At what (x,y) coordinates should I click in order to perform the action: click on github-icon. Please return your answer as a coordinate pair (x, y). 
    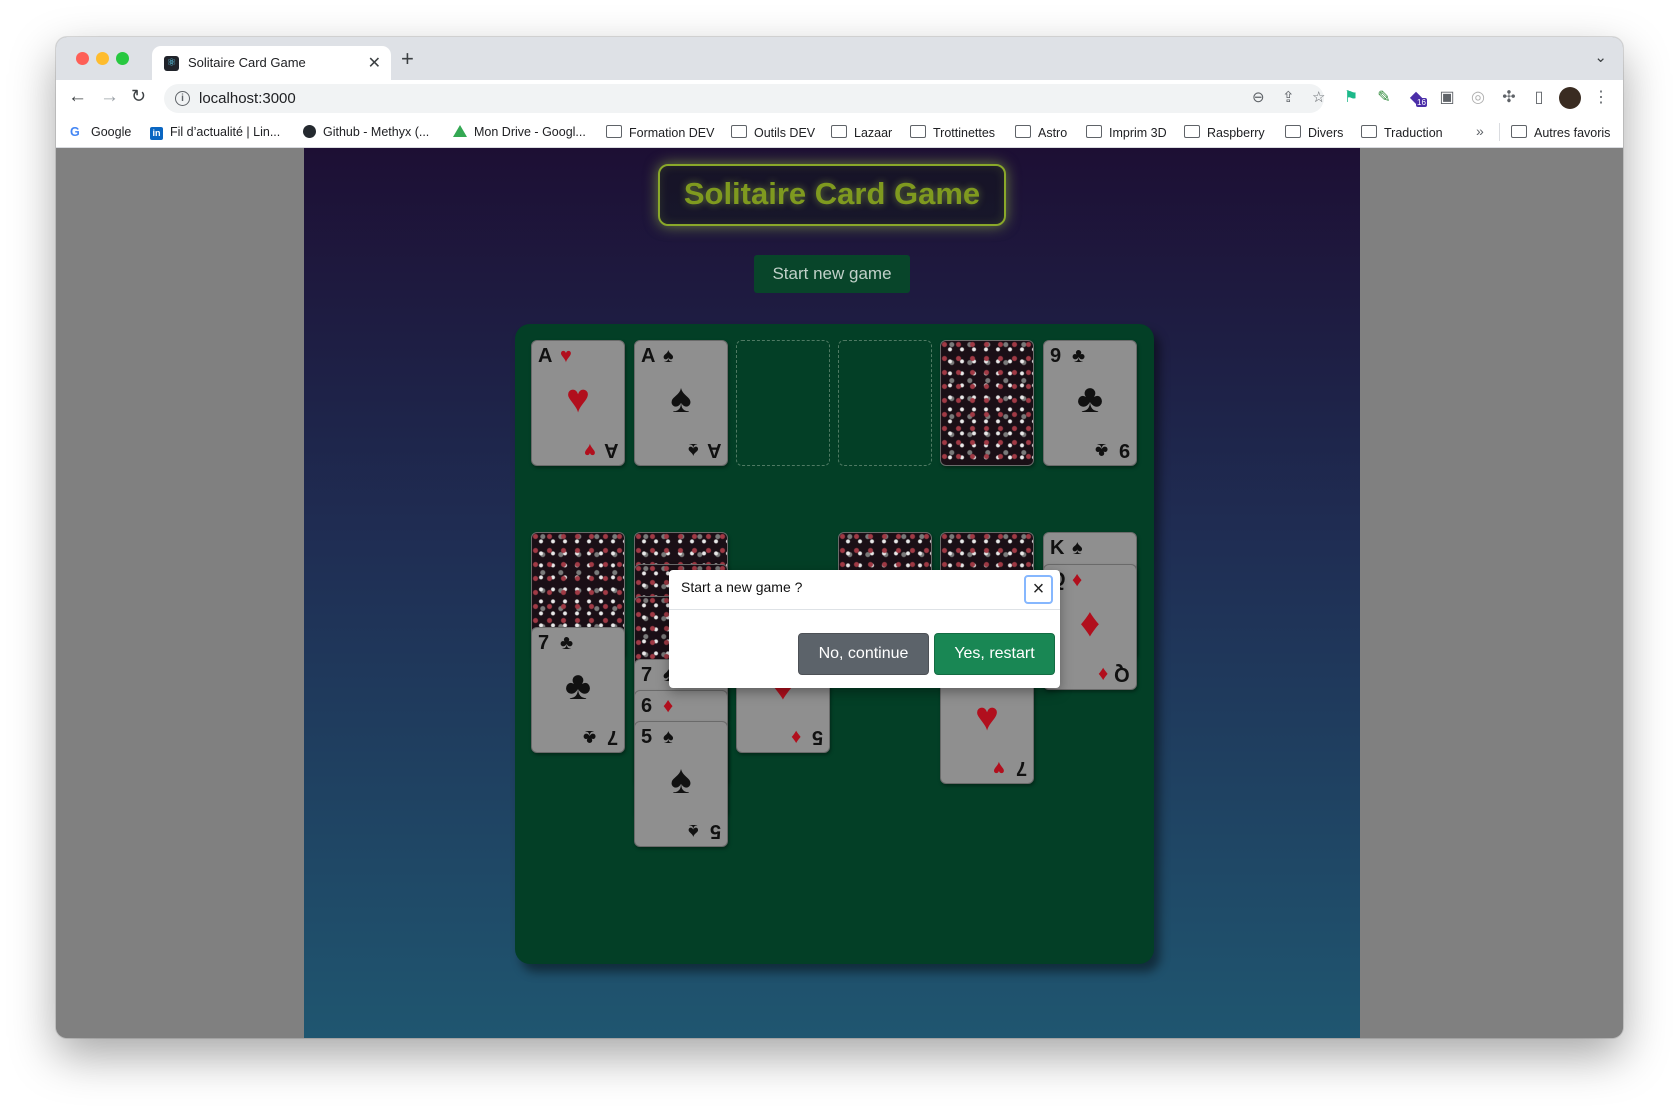
    Looking at the image, I should click on (309, 131).